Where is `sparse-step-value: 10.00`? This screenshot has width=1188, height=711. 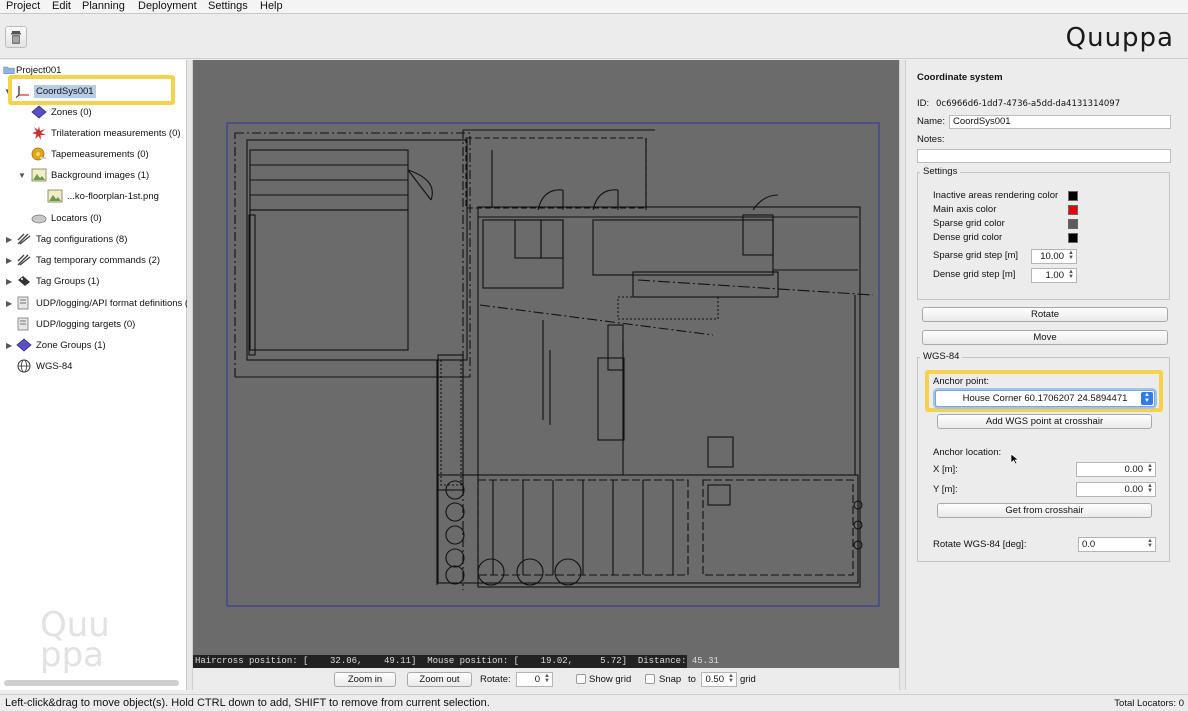
sparse-step-value: 10.00 is located at coordinates (1052, 256).